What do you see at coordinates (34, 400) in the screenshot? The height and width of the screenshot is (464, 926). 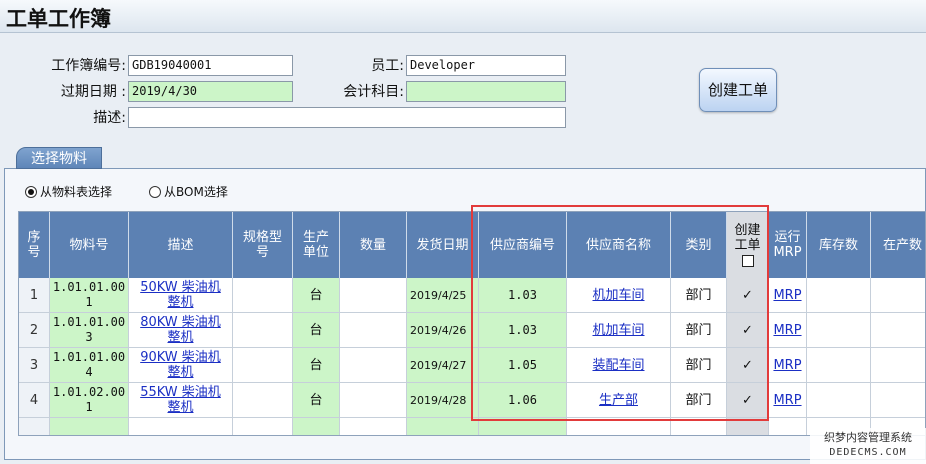 I see `cell-text: 4` at bounding box center [34, 400].